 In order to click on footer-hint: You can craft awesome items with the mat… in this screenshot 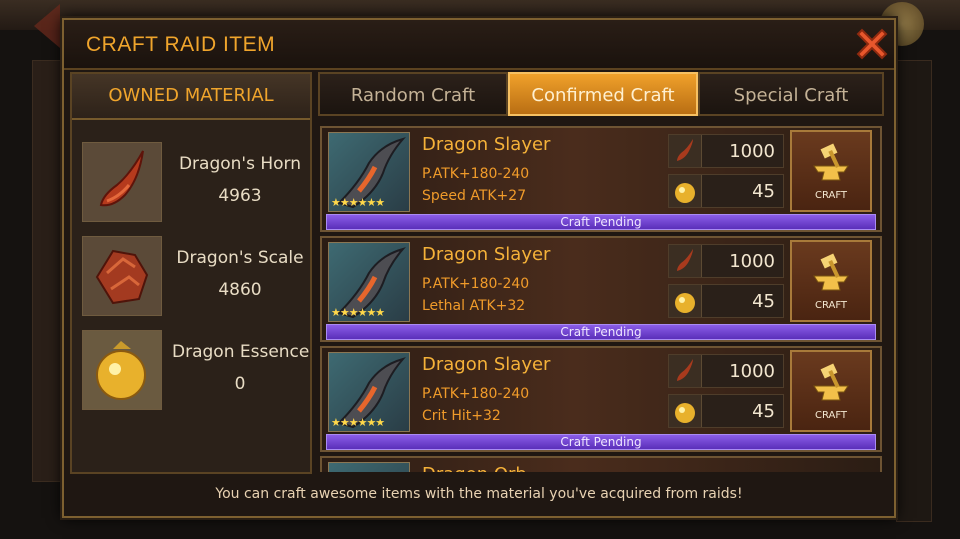, I will do `click(479, 494)`.